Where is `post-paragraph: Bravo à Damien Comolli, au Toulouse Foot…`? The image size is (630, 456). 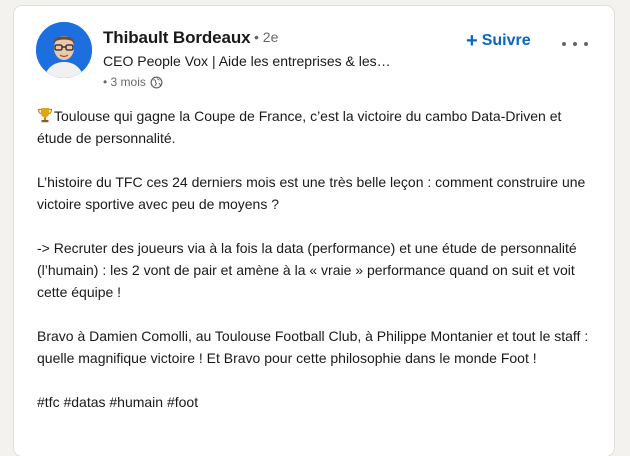 post-paragraph: Bravo à Damien Comolli, au Toulouse Foot… is located at coordinates (313, 347).